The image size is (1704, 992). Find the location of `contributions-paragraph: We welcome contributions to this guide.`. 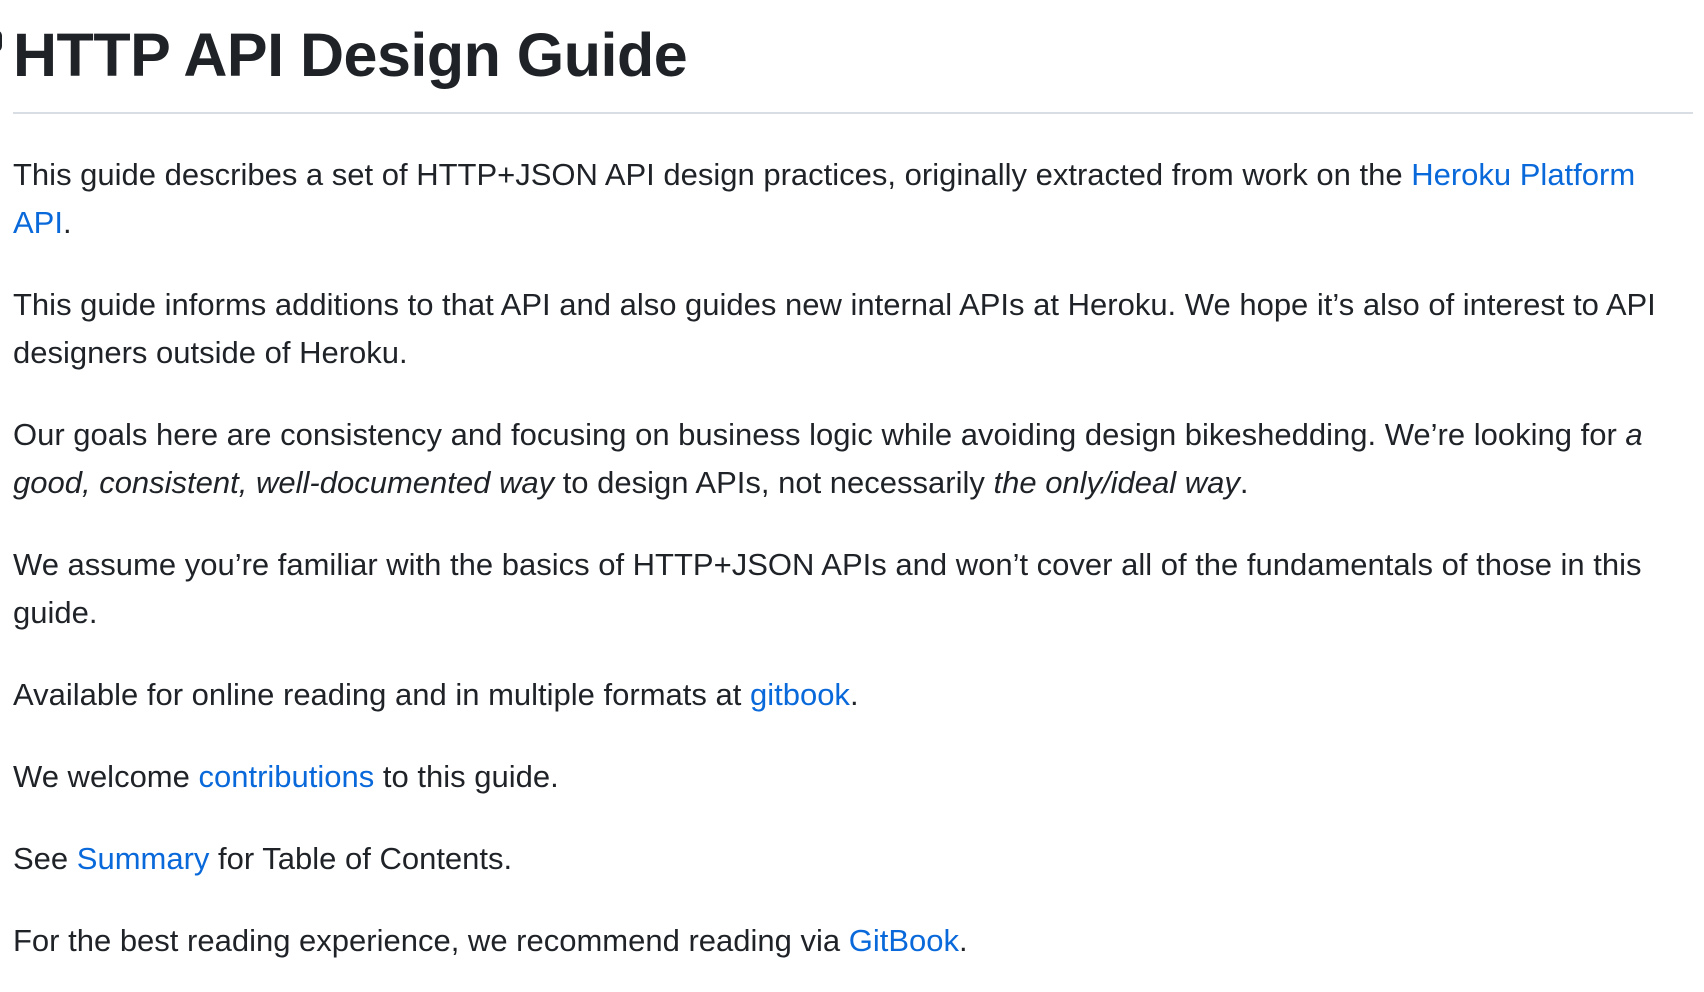

contributions-paragraph: We welcome contributions to this guide. is located at coordinates (853, 777).